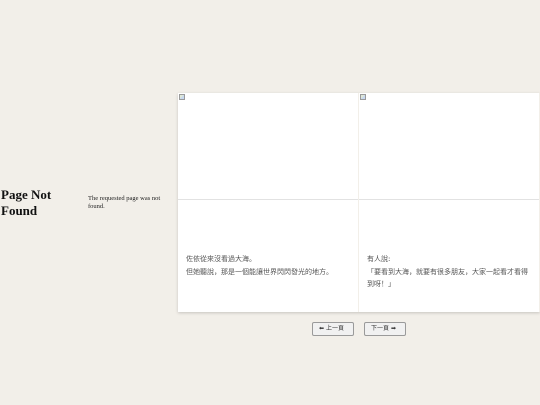  Describe the element at coordinates (259, 271) in the screenshot. I see `story-line: 但她聽說，那是一個能讓世界閃閃發光的地方。` at that location.